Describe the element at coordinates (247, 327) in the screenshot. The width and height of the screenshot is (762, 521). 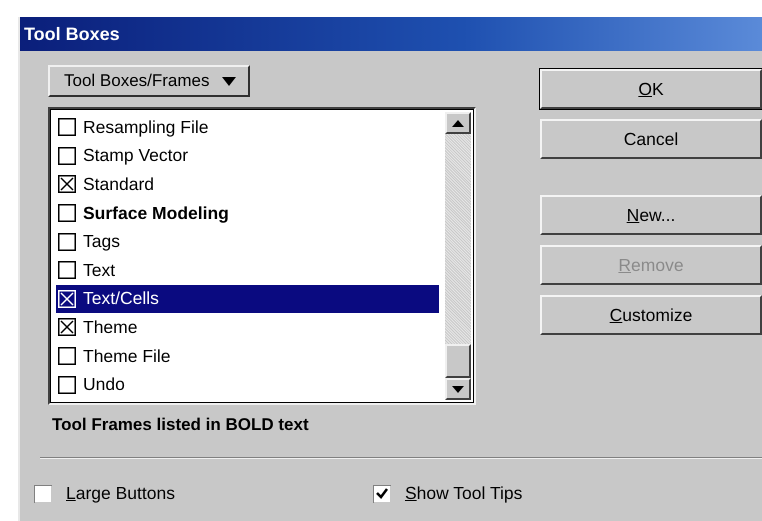
I see `list-item: Theme` at that location.